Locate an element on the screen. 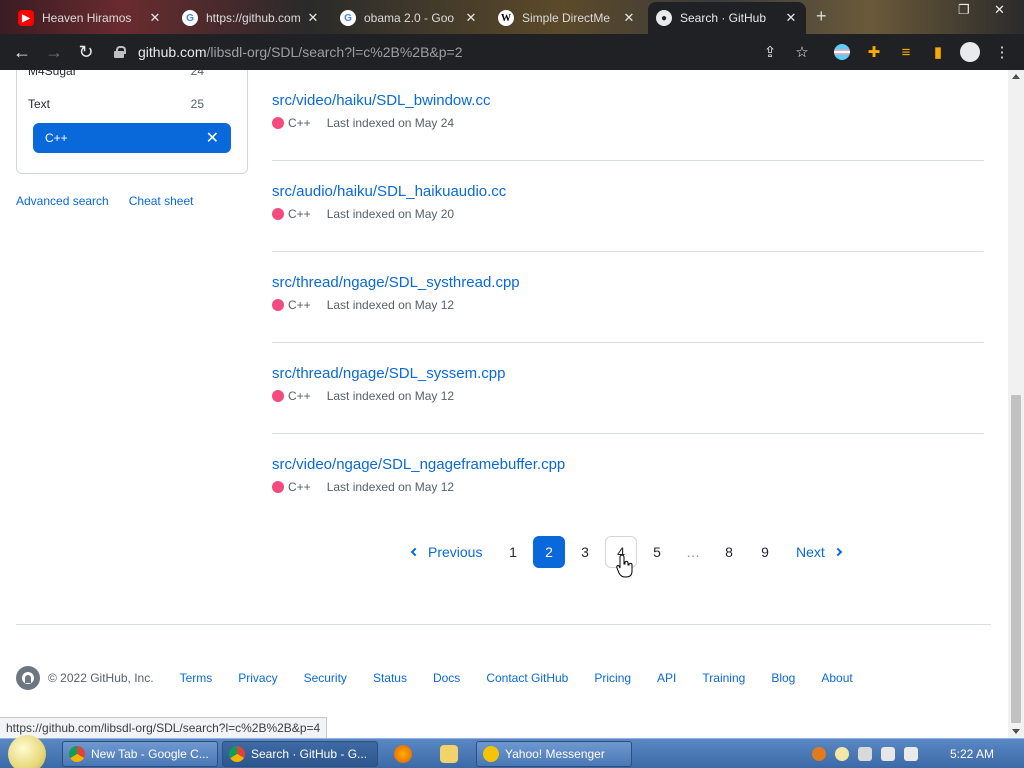 This screenshot has width=1024, height=768. side-panel-icon: ▮ is located at coordinates (938, 52).